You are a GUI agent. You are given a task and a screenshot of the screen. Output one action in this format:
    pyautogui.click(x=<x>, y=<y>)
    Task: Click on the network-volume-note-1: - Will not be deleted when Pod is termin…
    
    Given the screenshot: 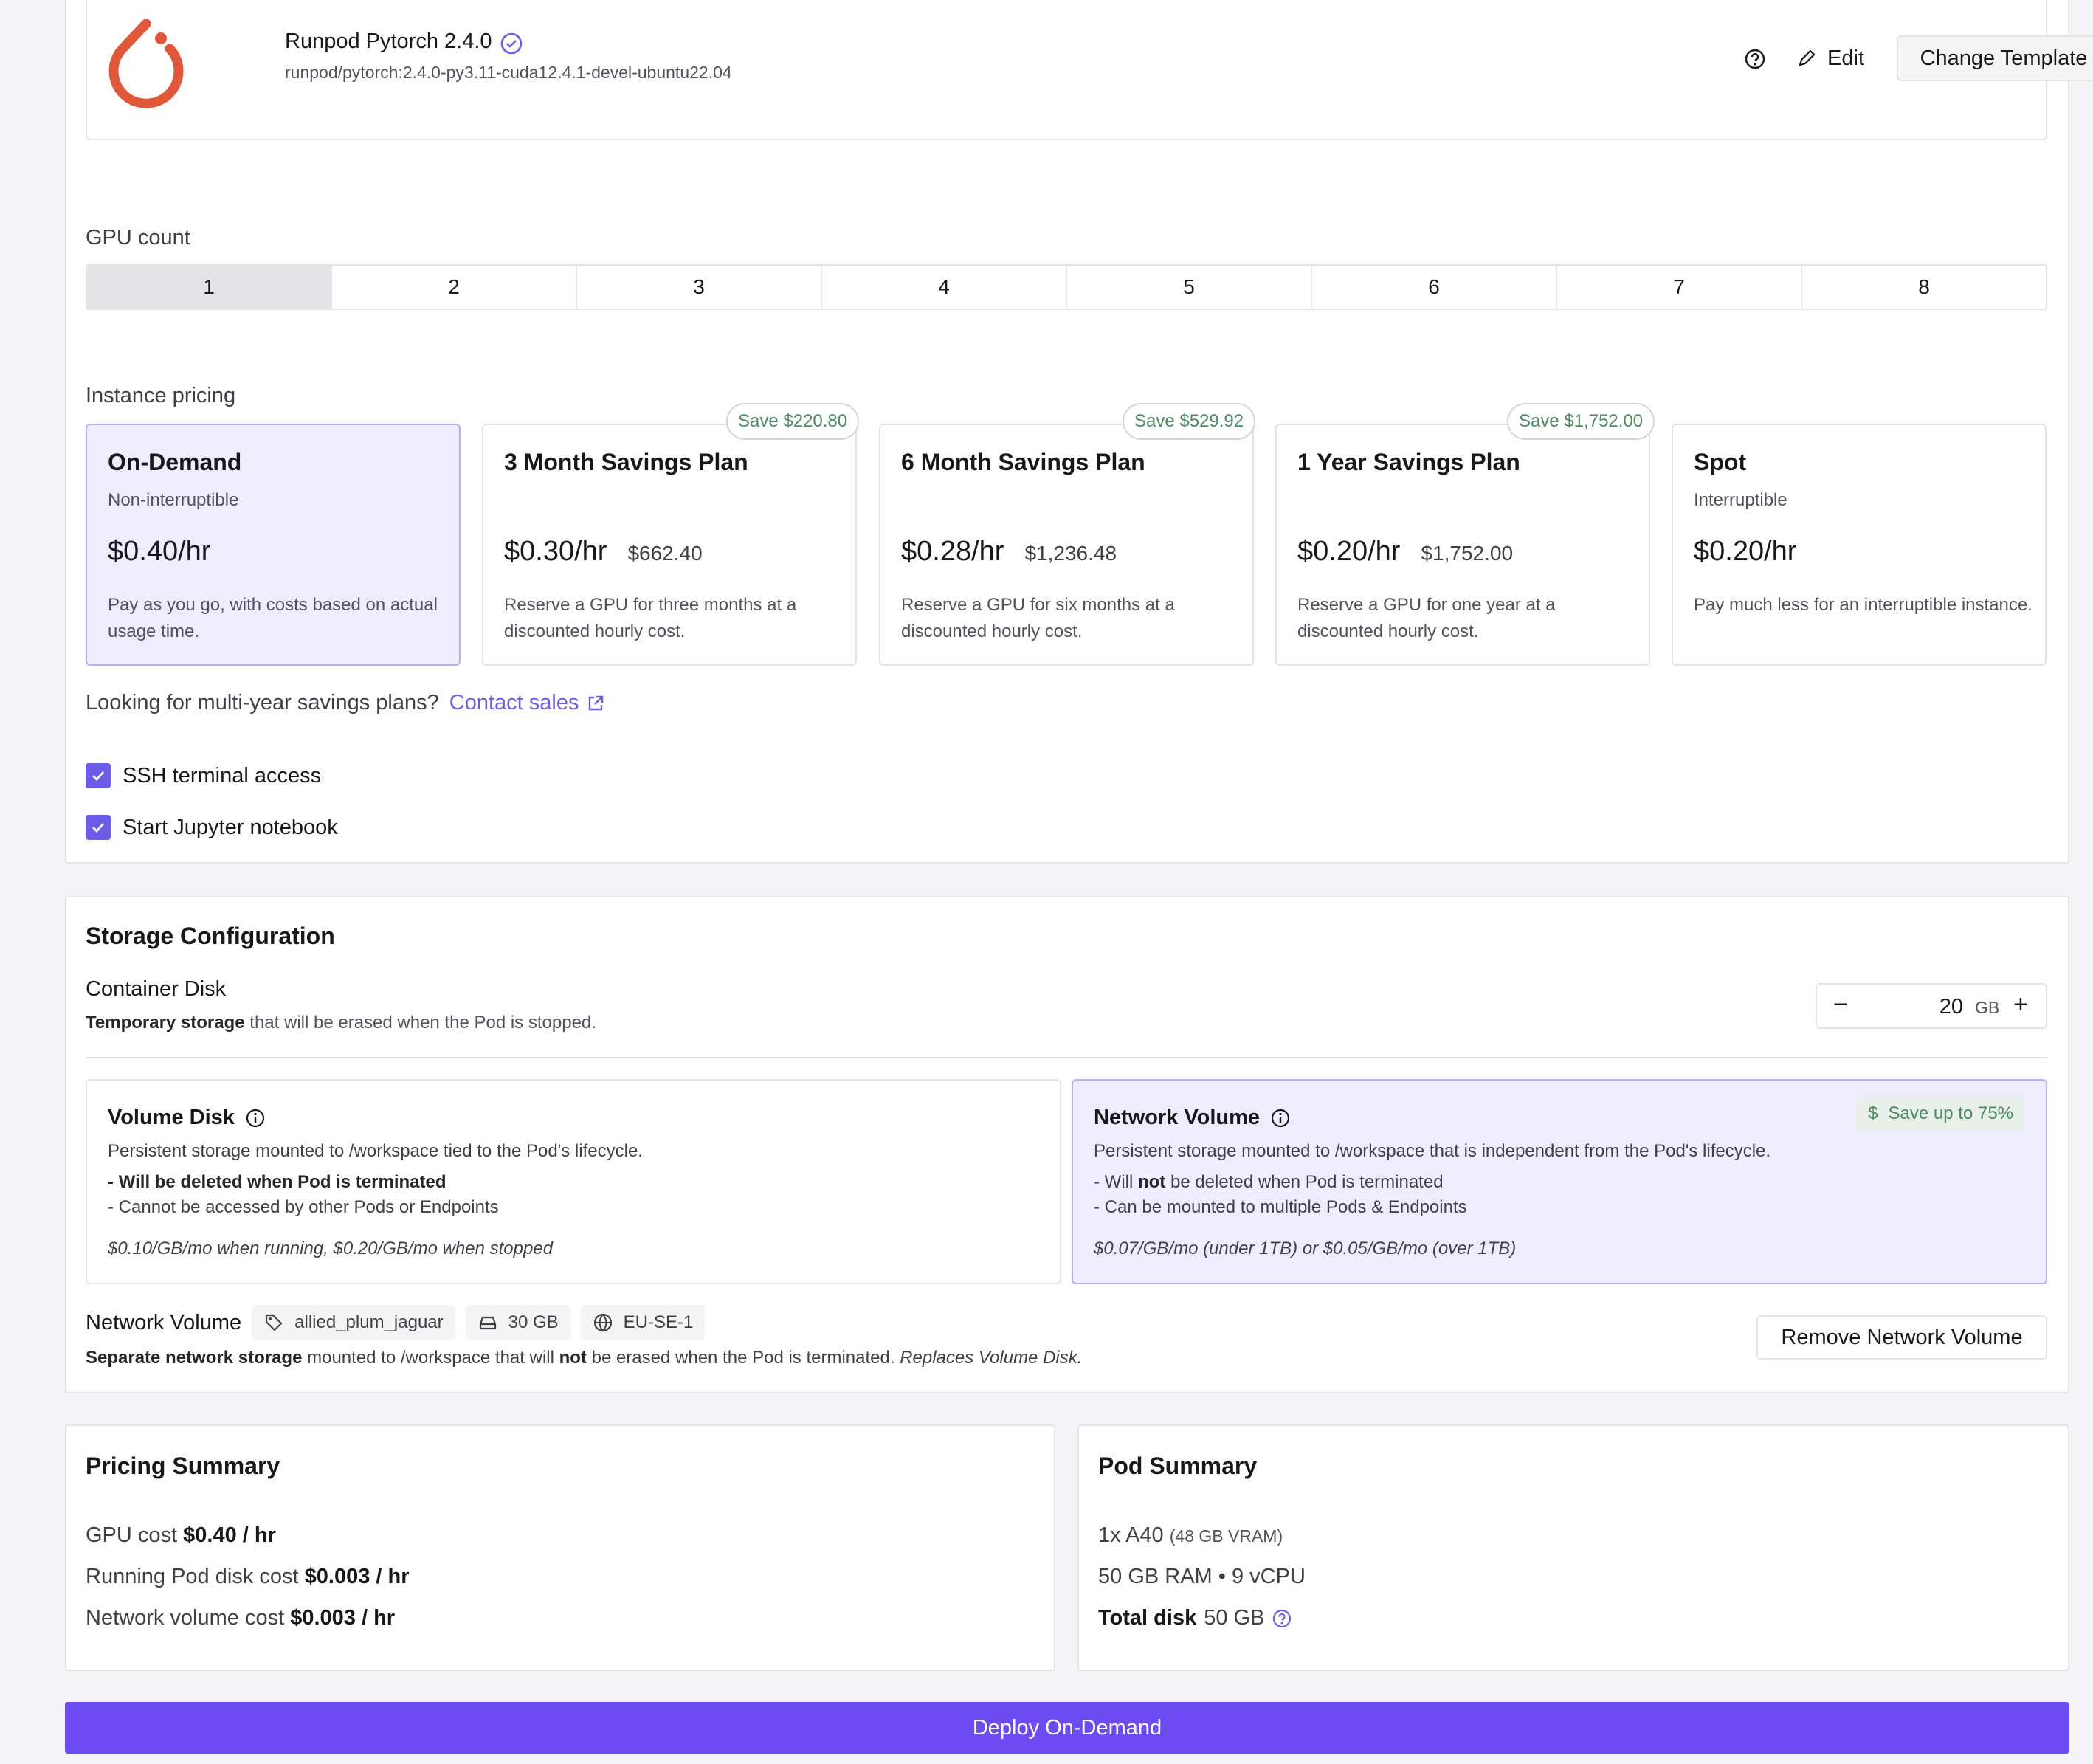 What is the action you would take?
    pyautogui.click(x=1269, y=1182)
    